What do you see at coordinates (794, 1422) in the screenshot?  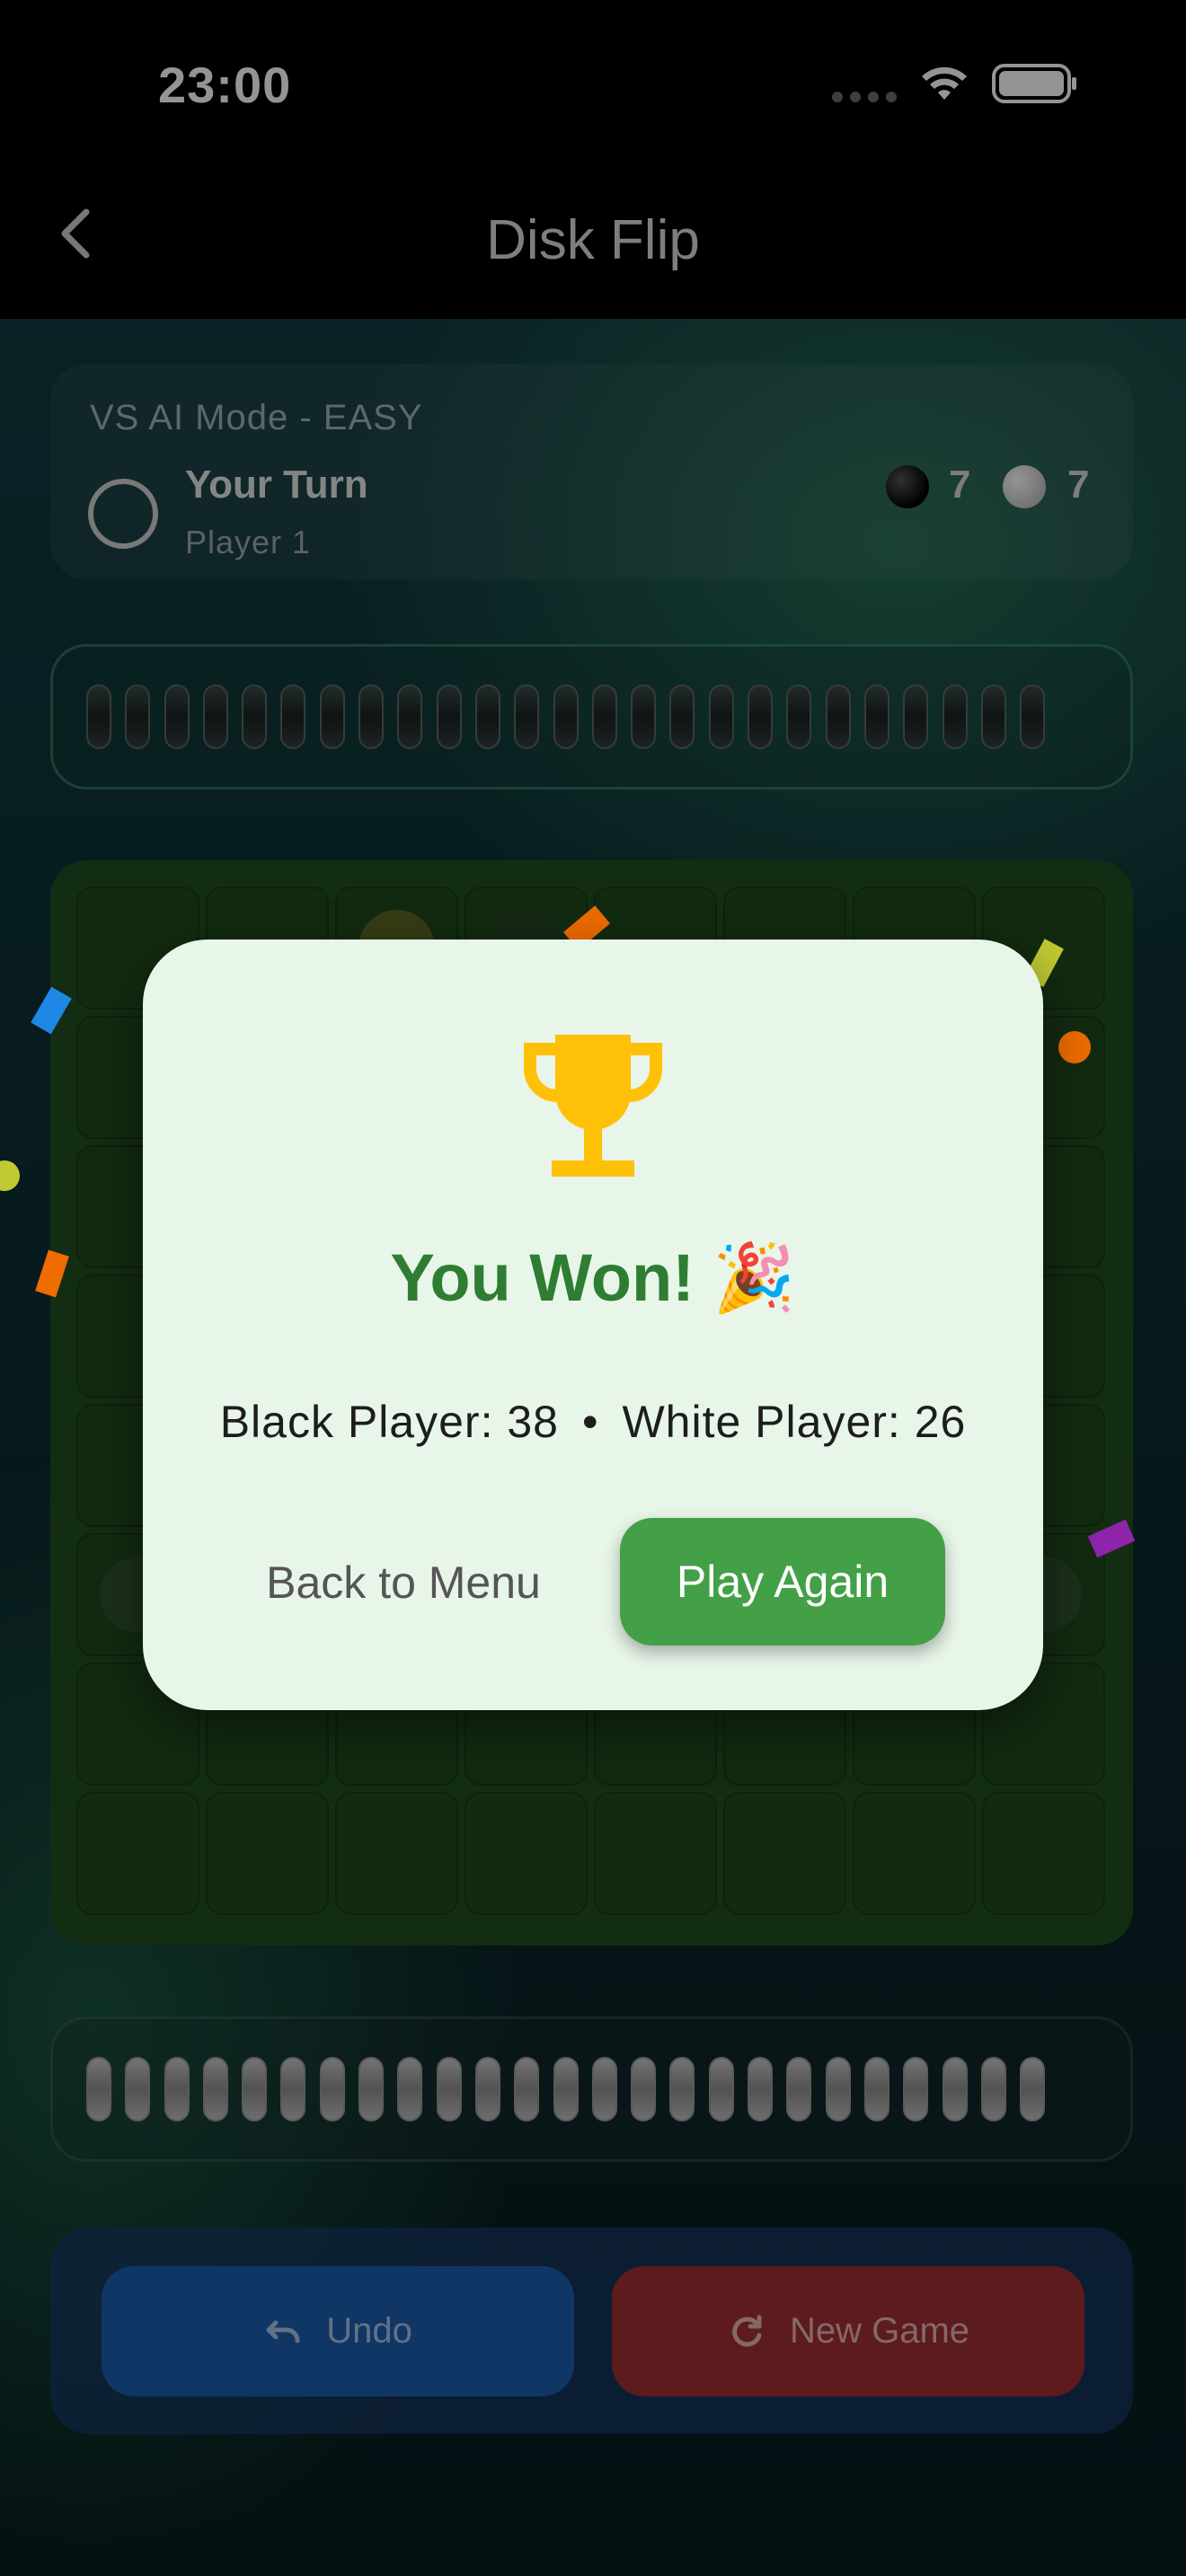 I see `white-player-score: White Player: 26` at bounding box center [794, 1422].